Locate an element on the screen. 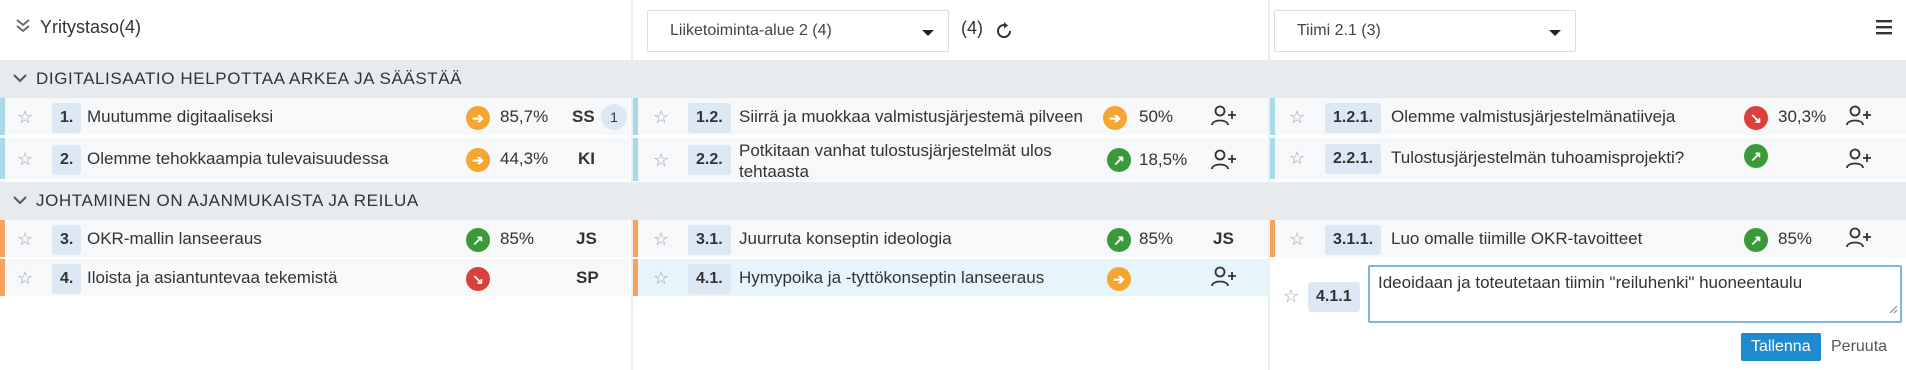 Image resolution: width=1906 pixels, height=370 pixels. objective-label: Olemme tehokkaampia tulevaisuudessa is located at coordinates (237, 159).